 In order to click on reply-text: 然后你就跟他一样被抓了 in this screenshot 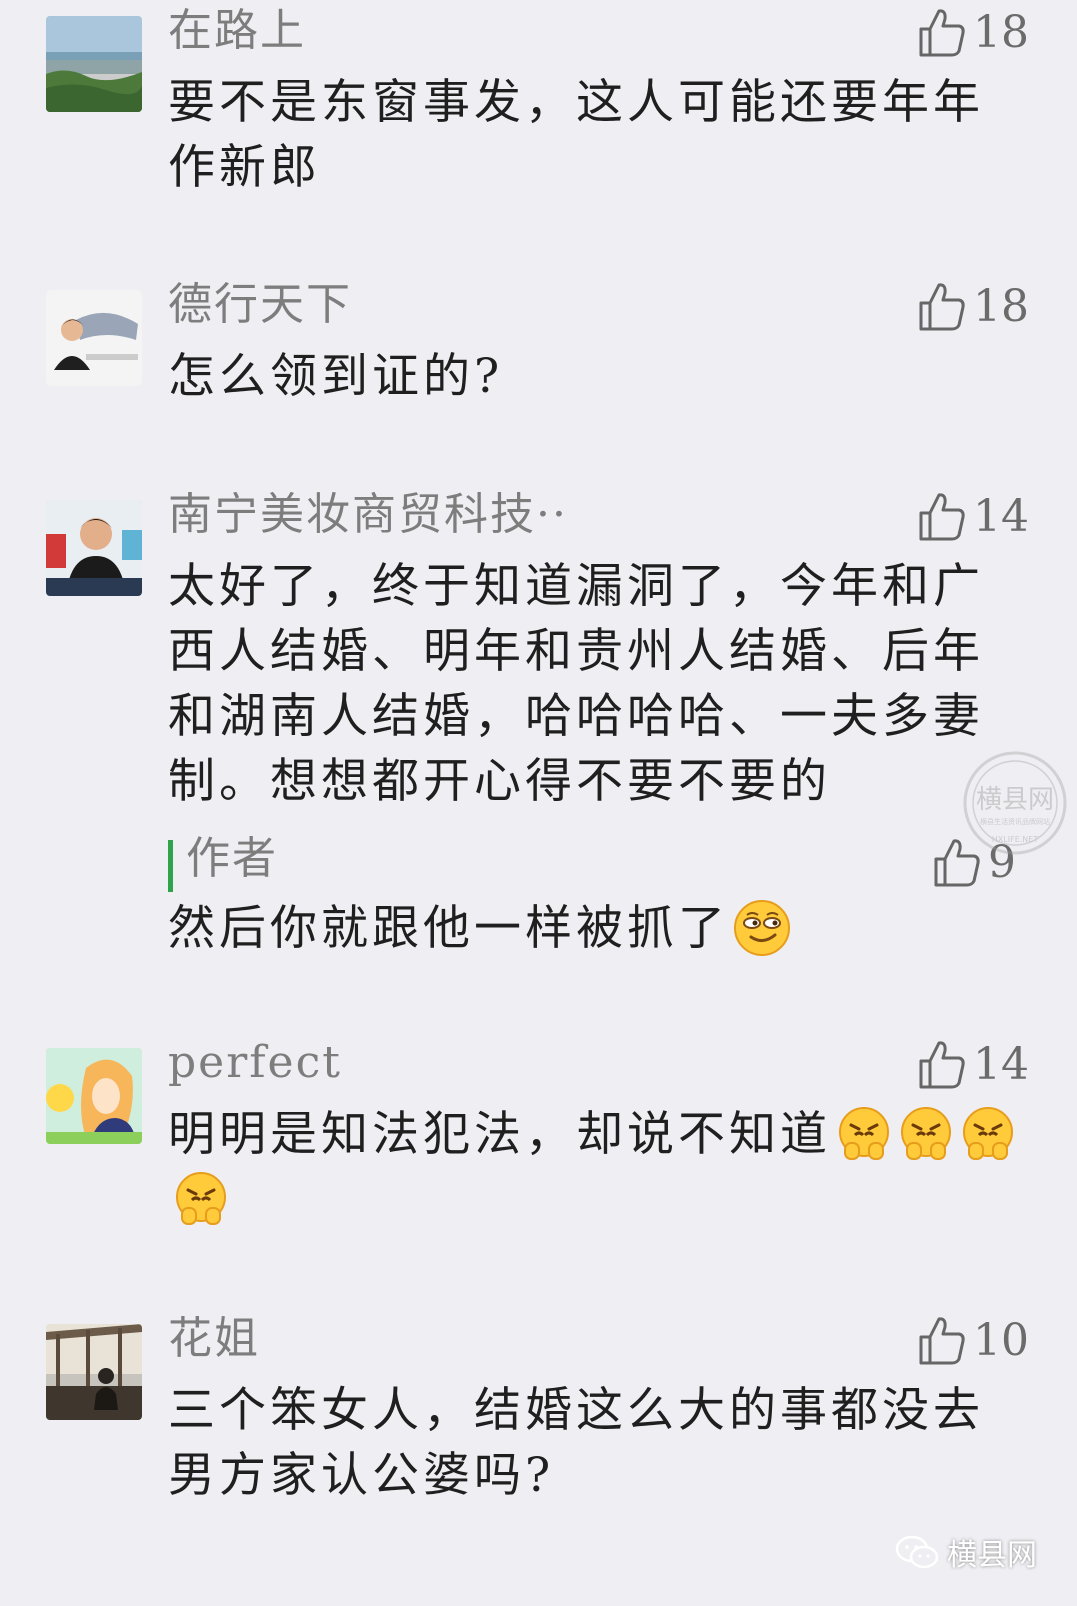, I will do `click(598, 928)`.